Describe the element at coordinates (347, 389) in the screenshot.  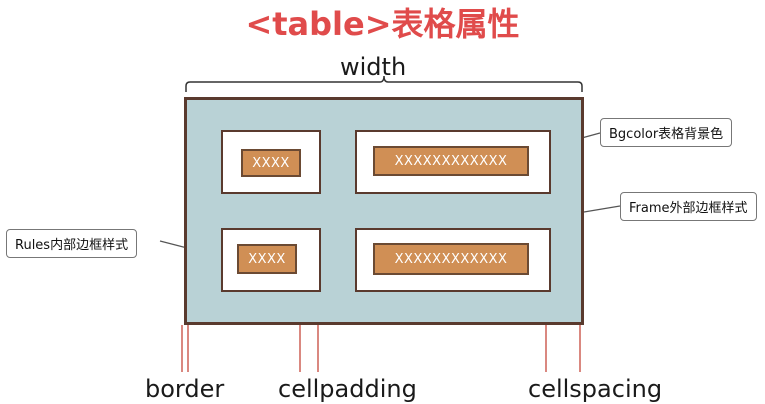
I see `cellpadding-label: cellpadding` at that location.